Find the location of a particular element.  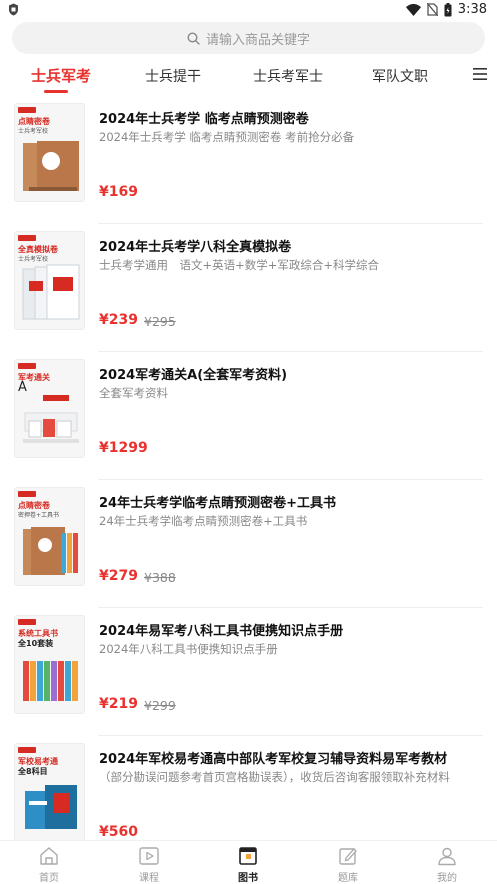

original-price: ¥295 is located at coordinates (160, 321).